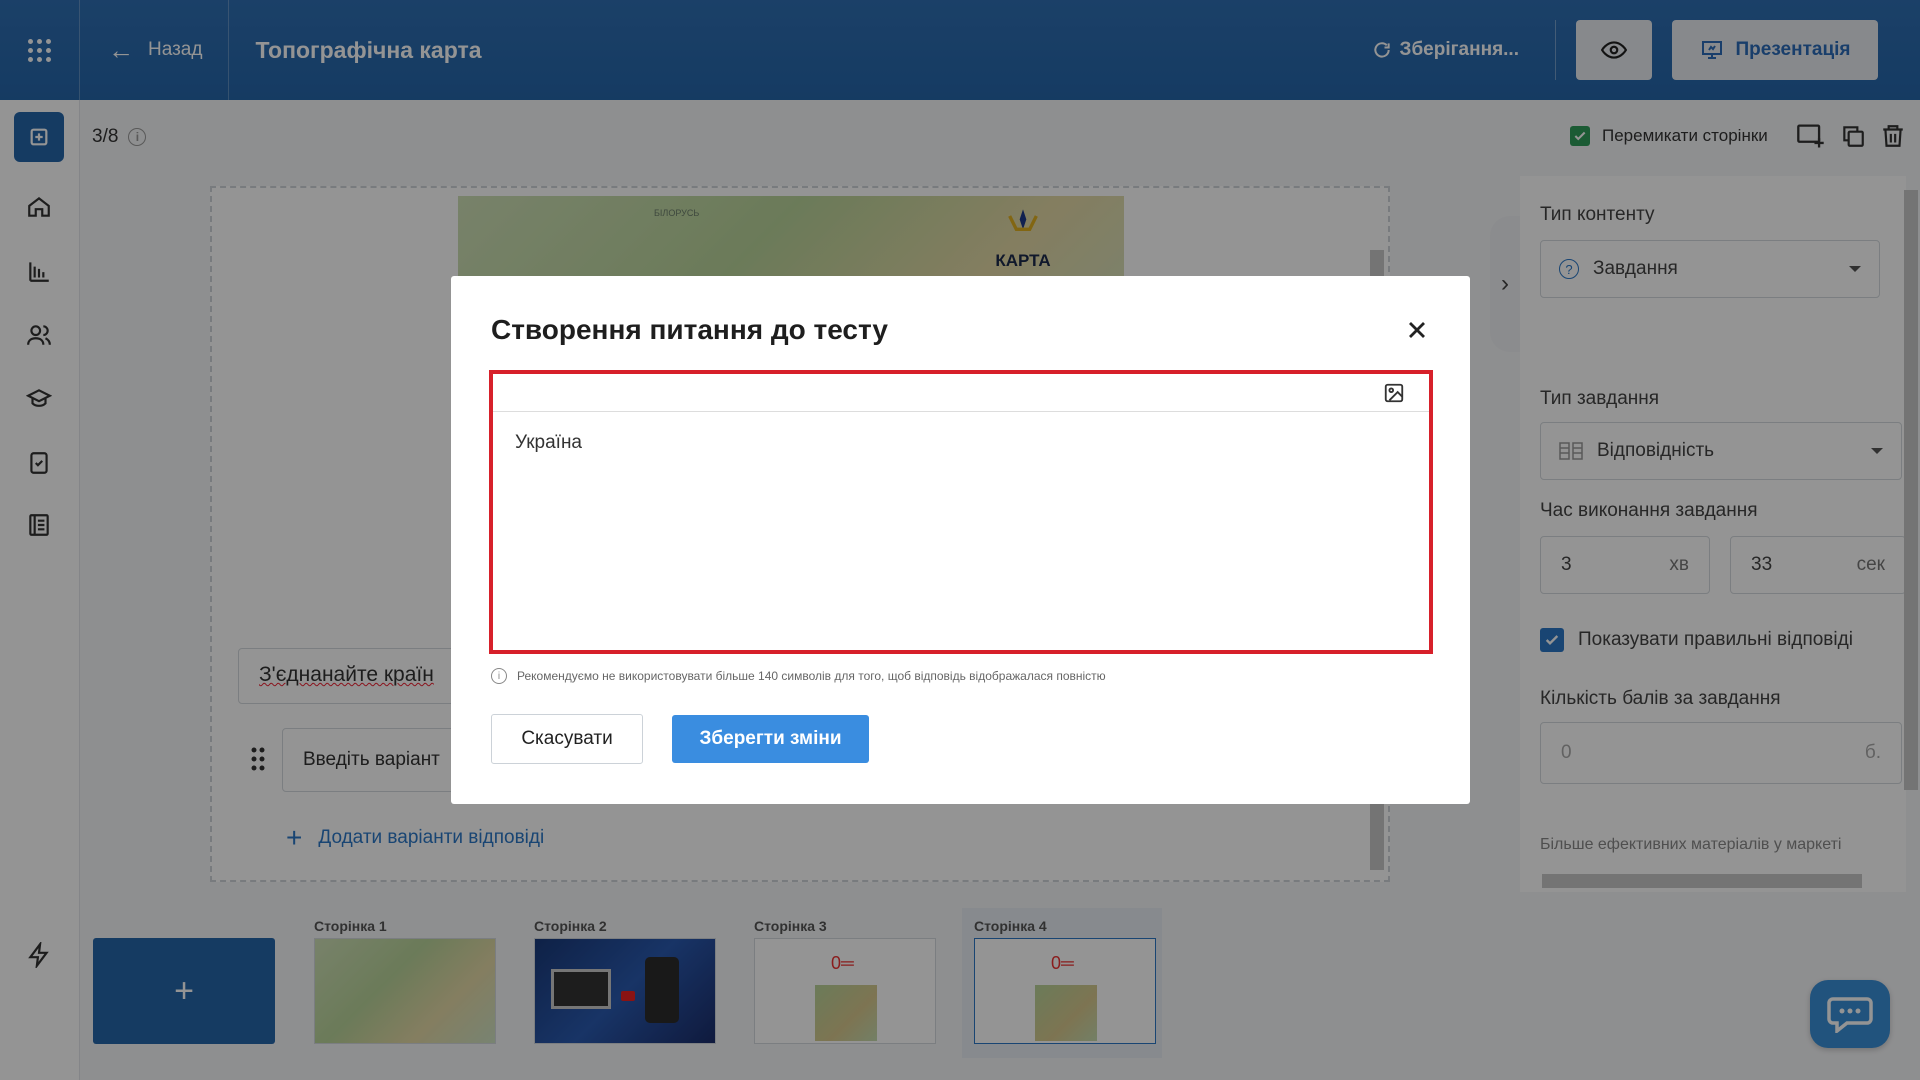  What do you see at coordinates (689, 329) in the screenshot?
I see `dialog-title: Створення питання до тесту` at bounding box center [689, 329].